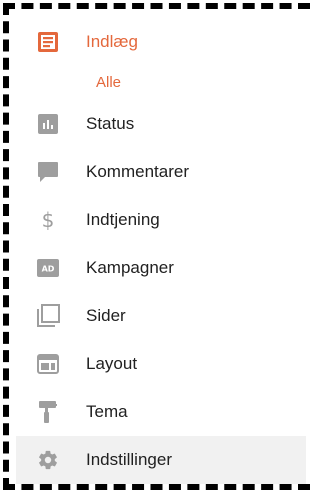 The width and height of the screenshot is (320, 500). I want to click on sidebar-item-posts: Indlæg, so click(161, 42).